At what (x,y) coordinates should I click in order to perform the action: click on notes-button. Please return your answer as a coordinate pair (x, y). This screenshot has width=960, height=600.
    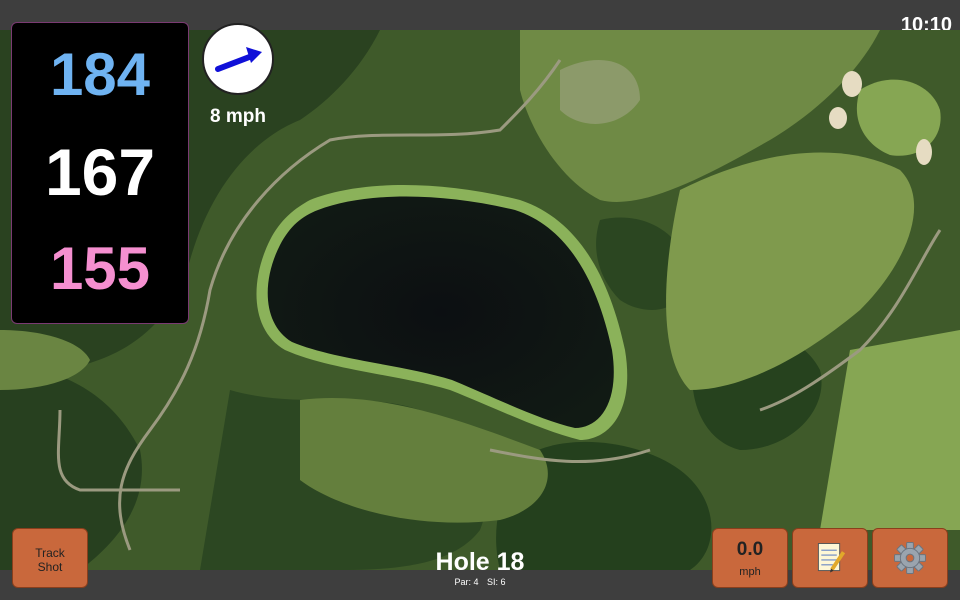
    Looking at the image, I should click on (830, 558).